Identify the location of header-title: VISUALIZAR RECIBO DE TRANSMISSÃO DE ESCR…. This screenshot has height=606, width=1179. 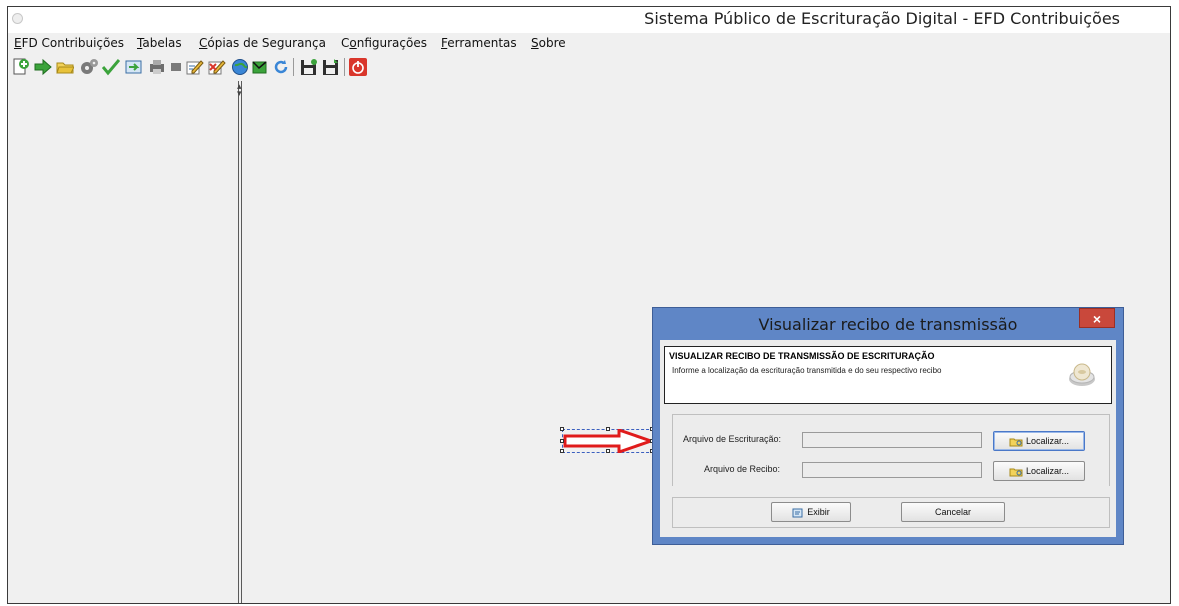
(802, 356).